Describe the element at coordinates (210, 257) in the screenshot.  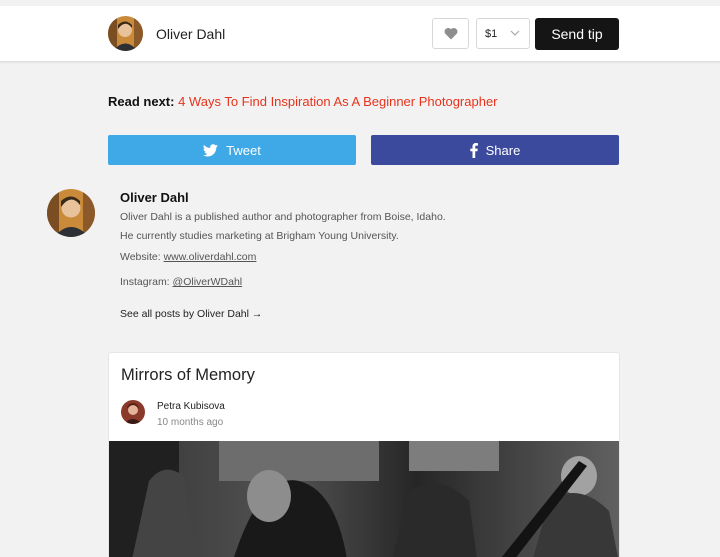
I see `website-link: www.oliverdahl.com` at that location.